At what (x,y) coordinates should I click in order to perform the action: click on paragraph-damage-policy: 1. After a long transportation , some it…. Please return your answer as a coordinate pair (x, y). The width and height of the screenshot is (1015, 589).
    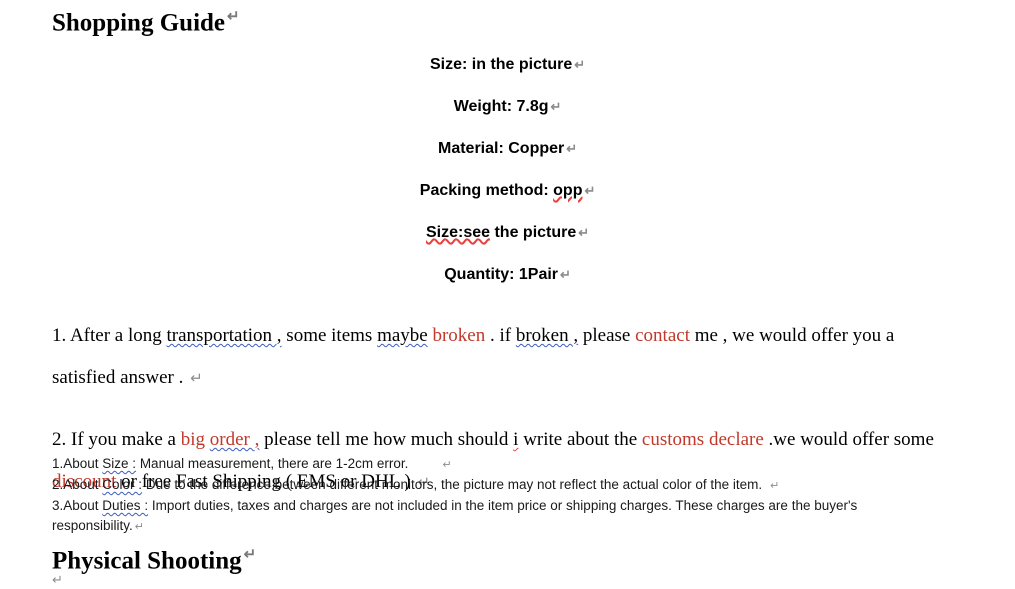
    Looking at the image, I should click on (502, 357).